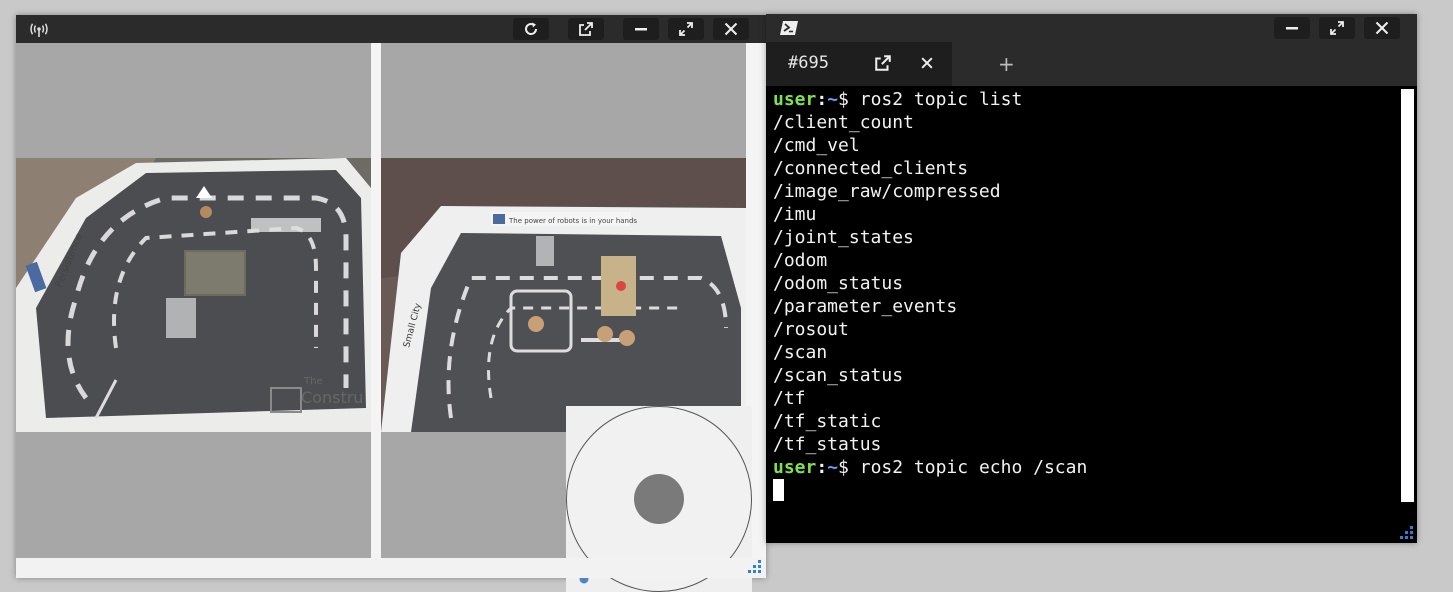 This screenshot has height=592, width=1453. What do you see at coordinates (1091, 64) in the screenshot?
I see `terminal-tabbar: #695 +` at bounding box center [1091, 64].